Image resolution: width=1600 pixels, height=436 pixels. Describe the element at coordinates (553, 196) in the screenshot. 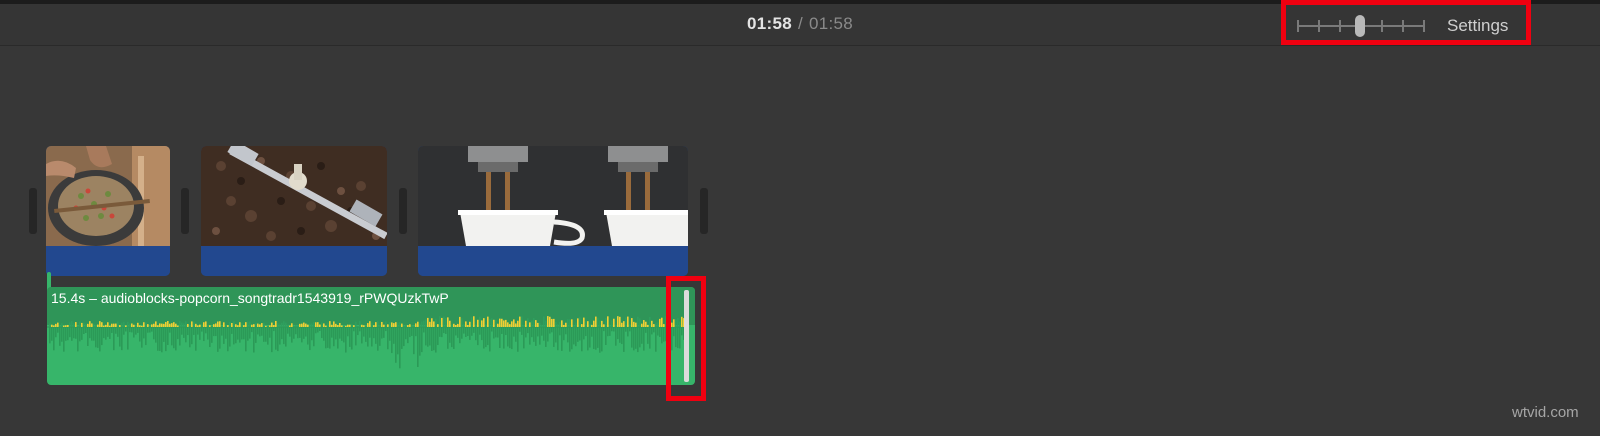

I see `clip-thumbnail-espresso` at that location.